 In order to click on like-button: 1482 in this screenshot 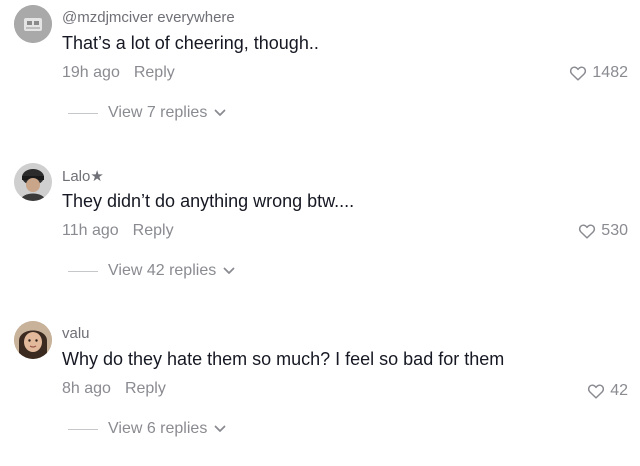, I will do `click(598, 73)`.